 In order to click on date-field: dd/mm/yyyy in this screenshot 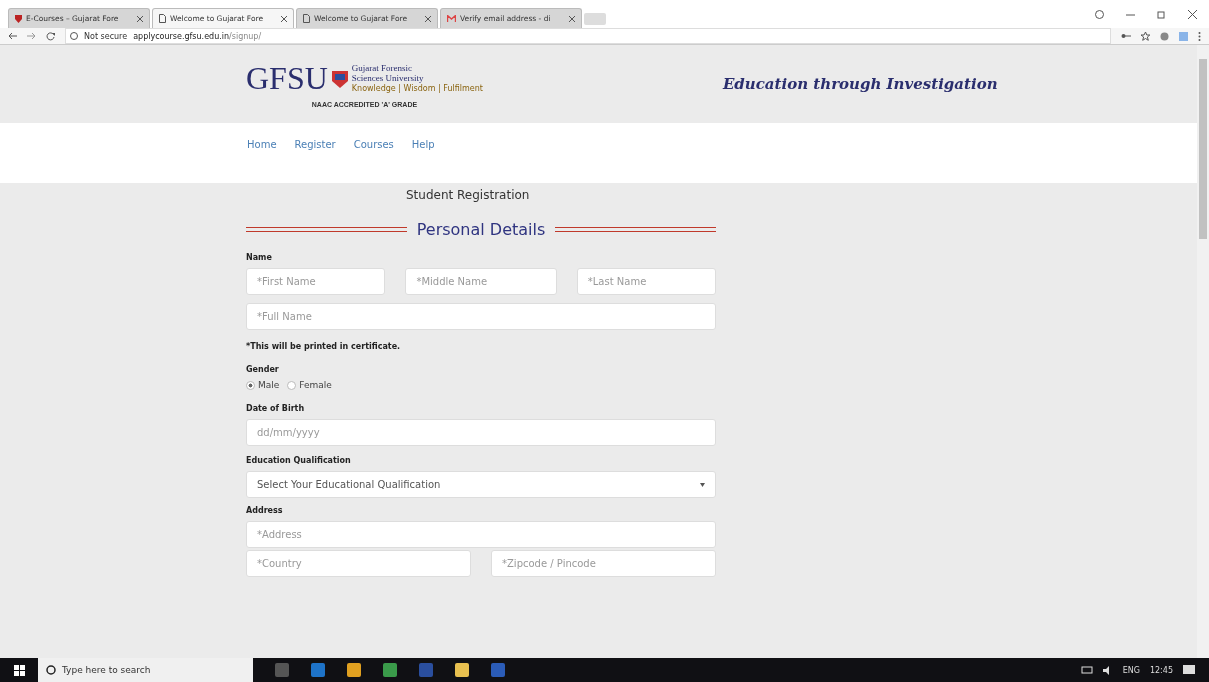, I will do `click(481, 432)`.